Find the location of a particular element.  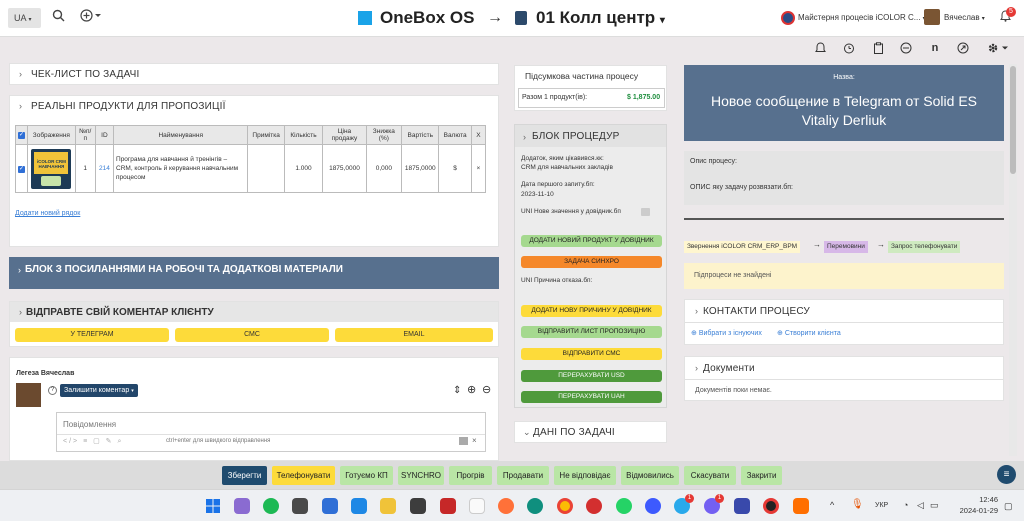

chevron-up-icon: ^ is located at coordinates (832, 505).